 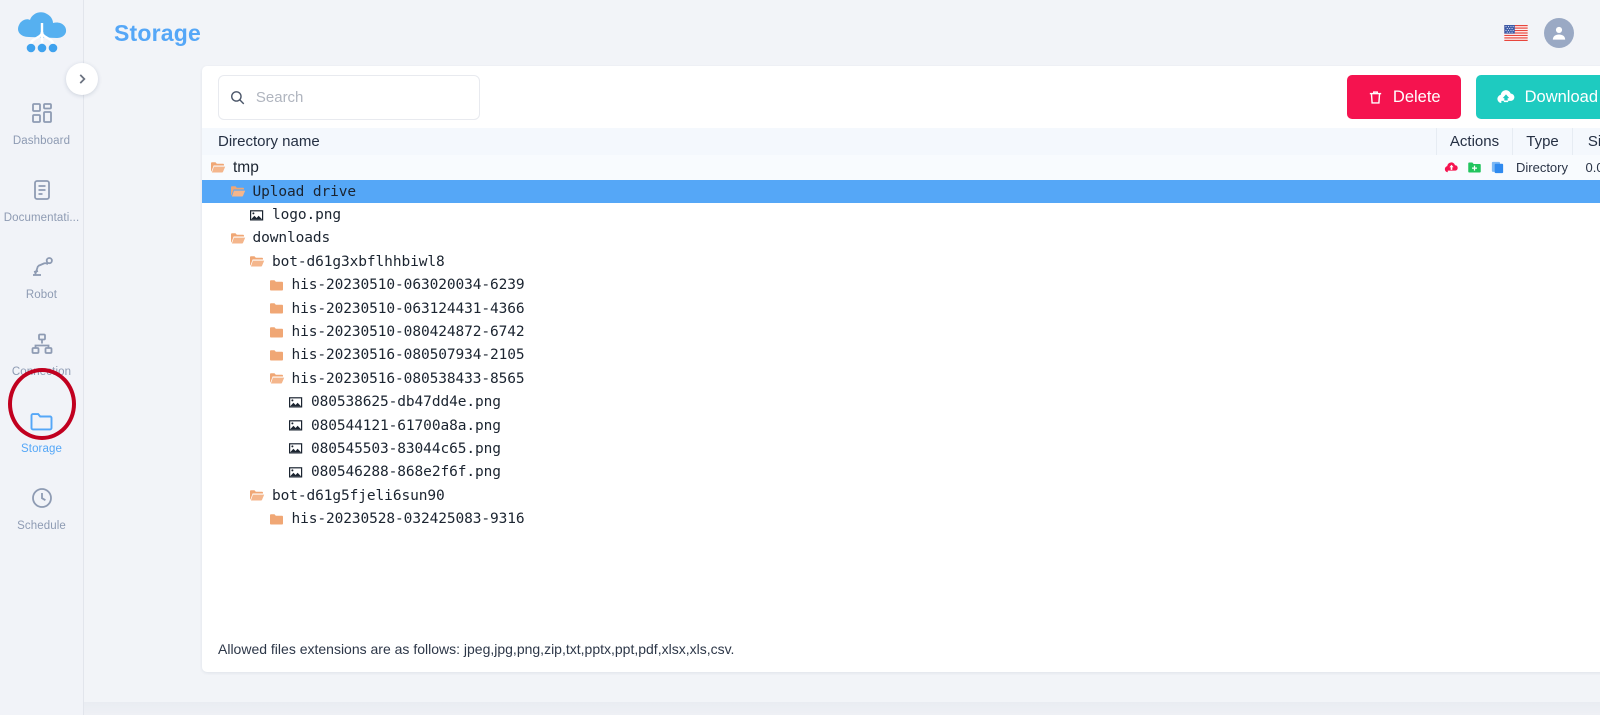 I want to click on table-row: 080544121-61700a8a.png, so click(x=901, y=425).